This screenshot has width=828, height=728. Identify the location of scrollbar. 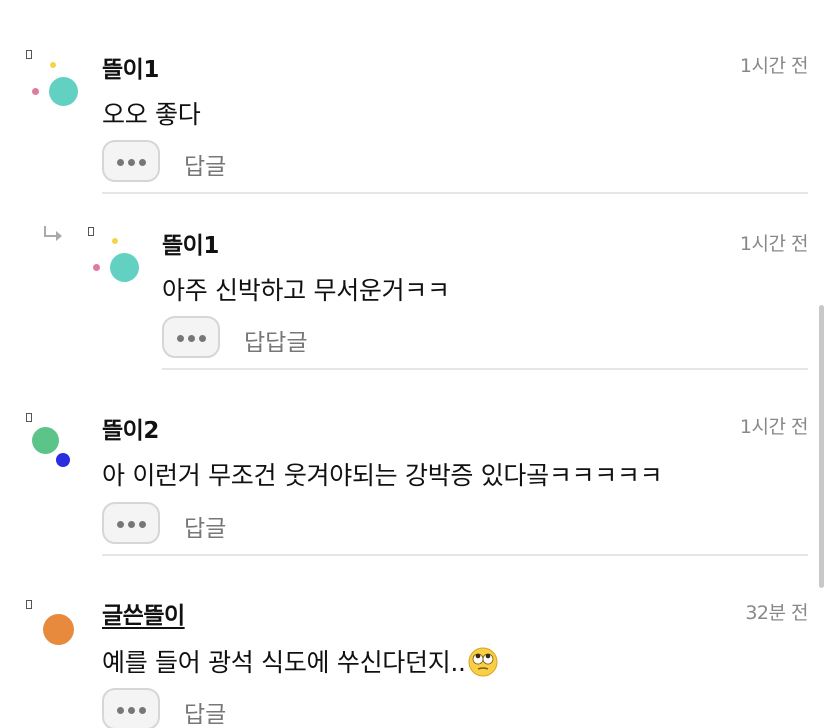
(821, 446).